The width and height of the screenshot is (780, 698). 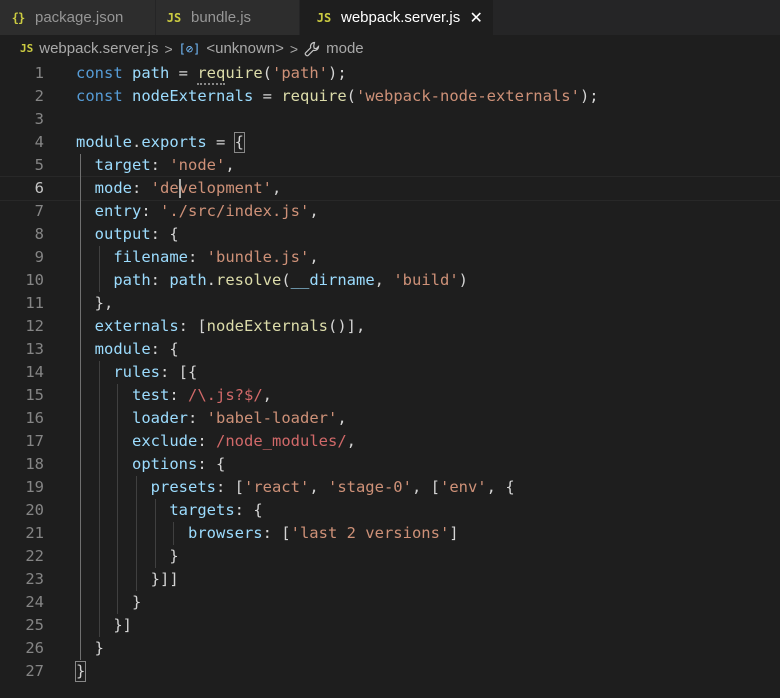 I want to click on line-text: }], so click(x=104, y=625).